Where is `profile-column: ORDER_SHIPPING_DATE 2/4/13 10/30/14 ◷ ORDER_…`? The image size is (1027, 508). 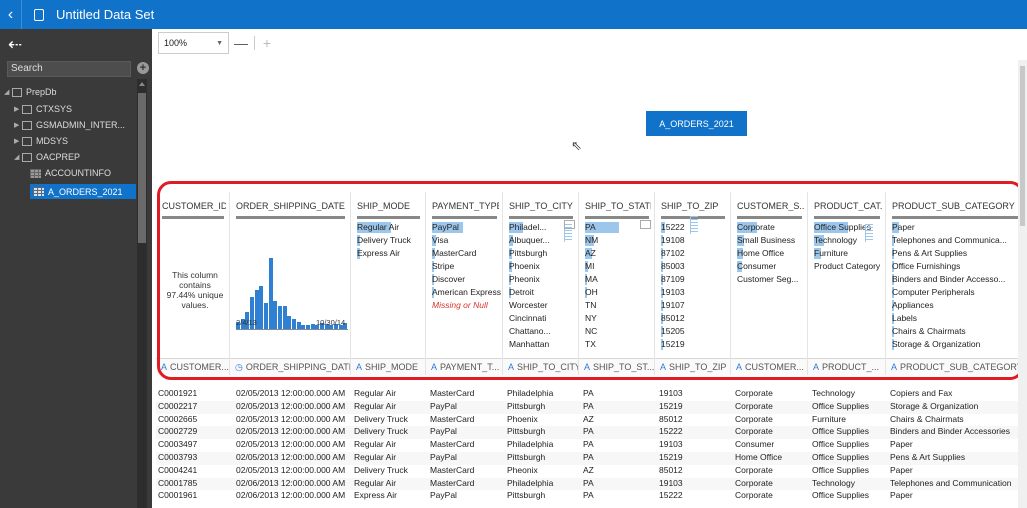 profile-column: ORDER_SHIPPING_DATE 2/4/13 10/30/14 ◷ ORDER_… is located at coordinates (290, 283).